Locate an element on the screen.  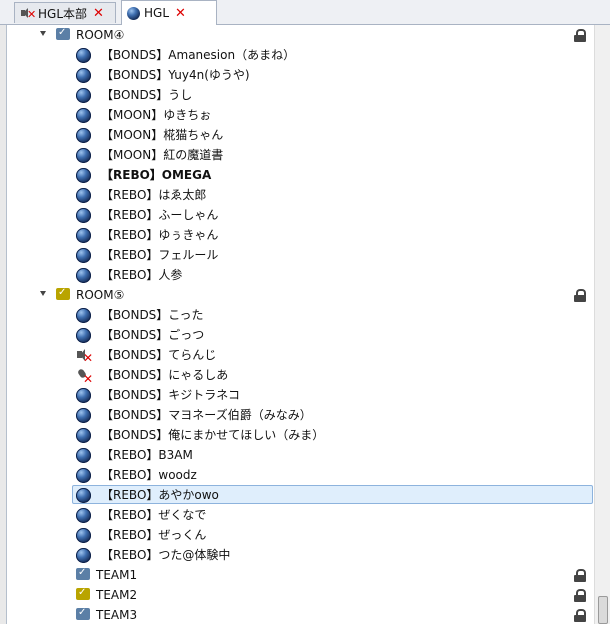
member-row: 【REBO】ぜくなで is located at coordinates (301, 515).